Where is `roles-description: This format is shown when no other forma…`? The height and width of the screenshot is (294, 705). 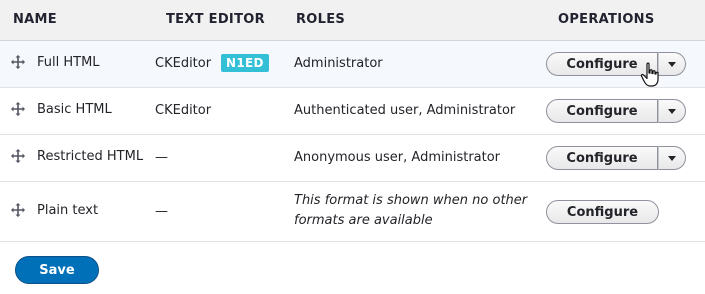
roles-description: This format is shown when no other forma… is located at coordinates (410, 211).